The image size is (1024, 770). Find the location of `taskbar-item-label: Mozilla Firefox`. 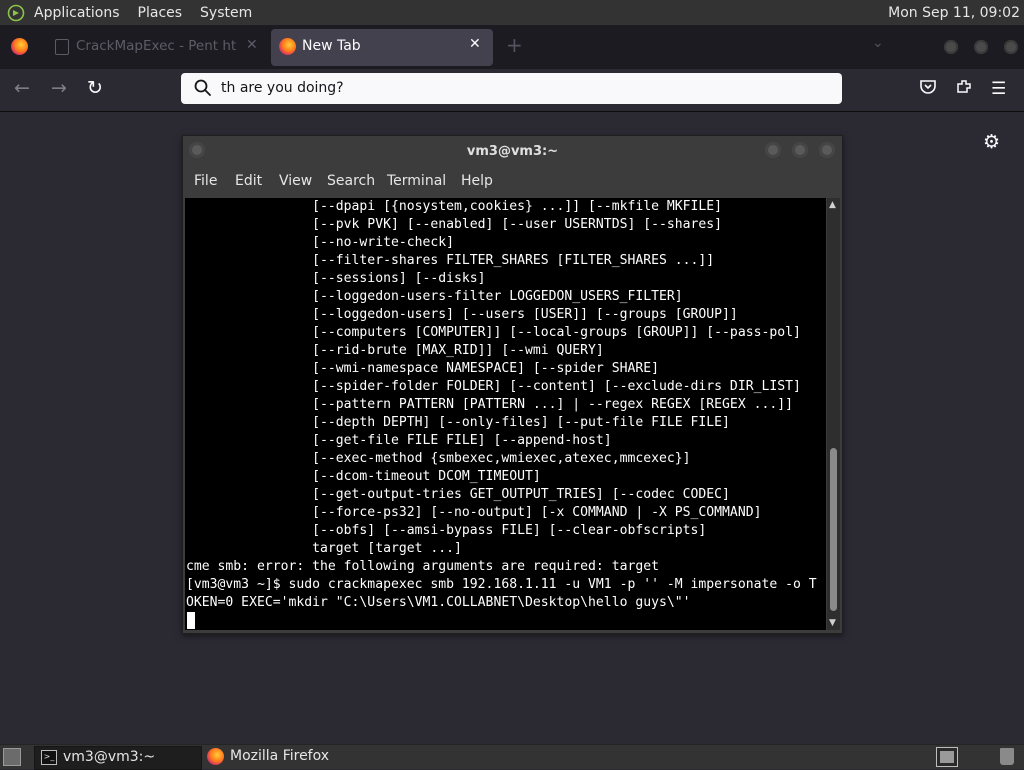

taskbar-item-label: Mozilla Firefox is located at coordinates (280, 756).